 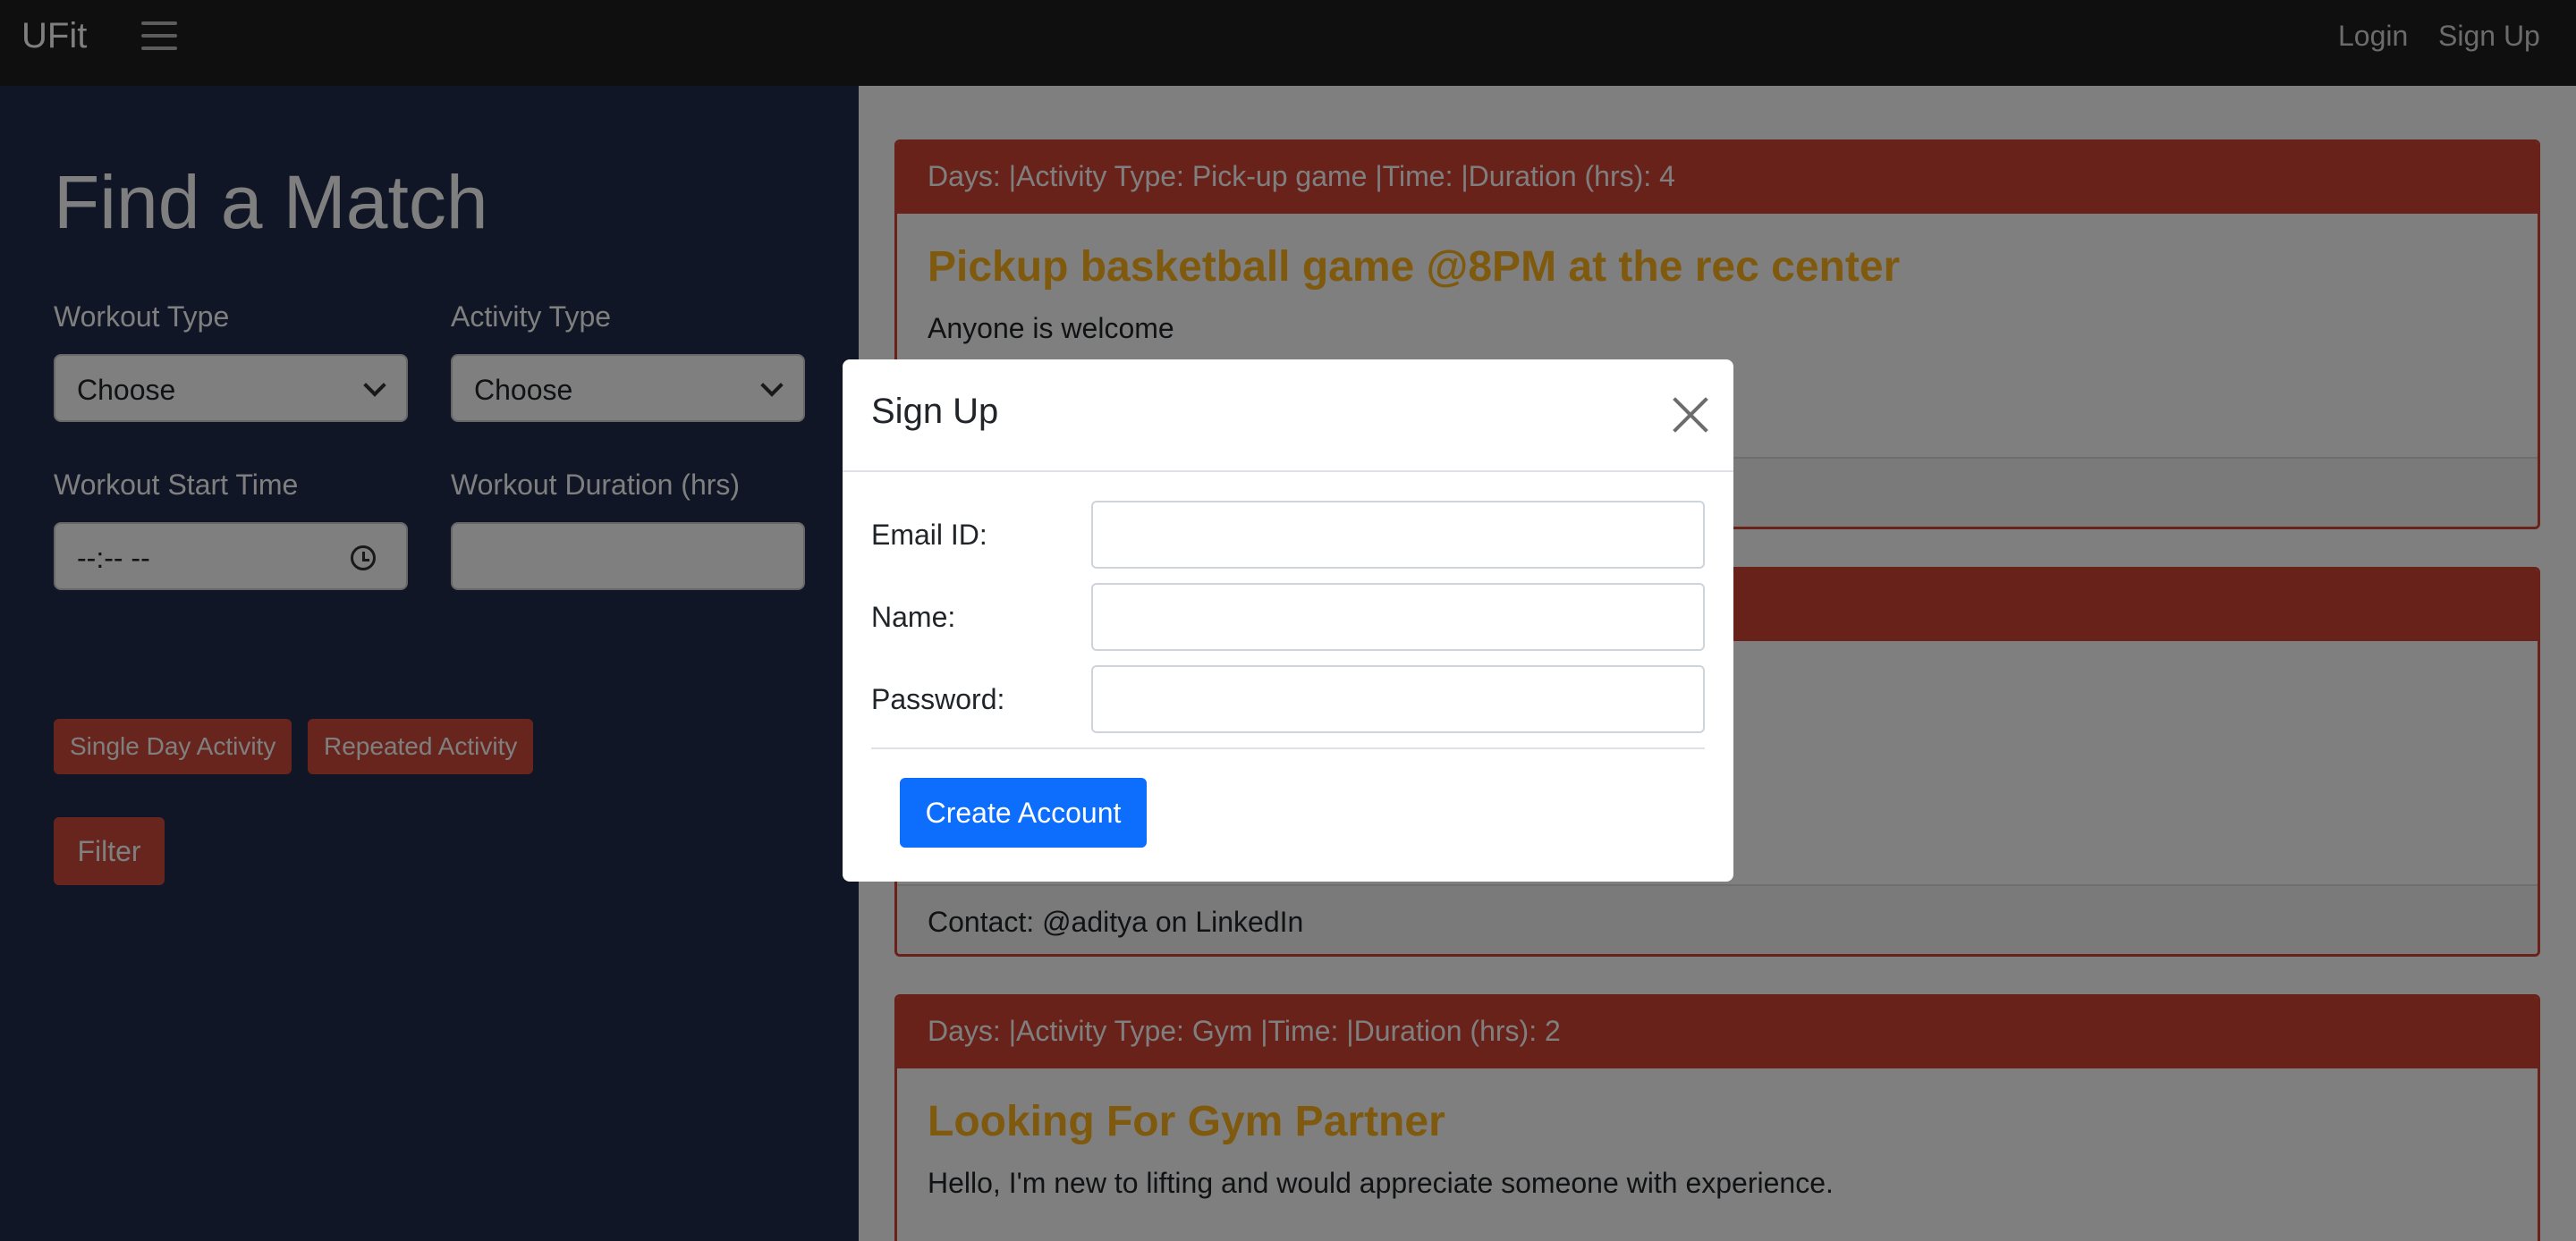 I want to click on email-label: Email ID:, so click(x=929, y=535).